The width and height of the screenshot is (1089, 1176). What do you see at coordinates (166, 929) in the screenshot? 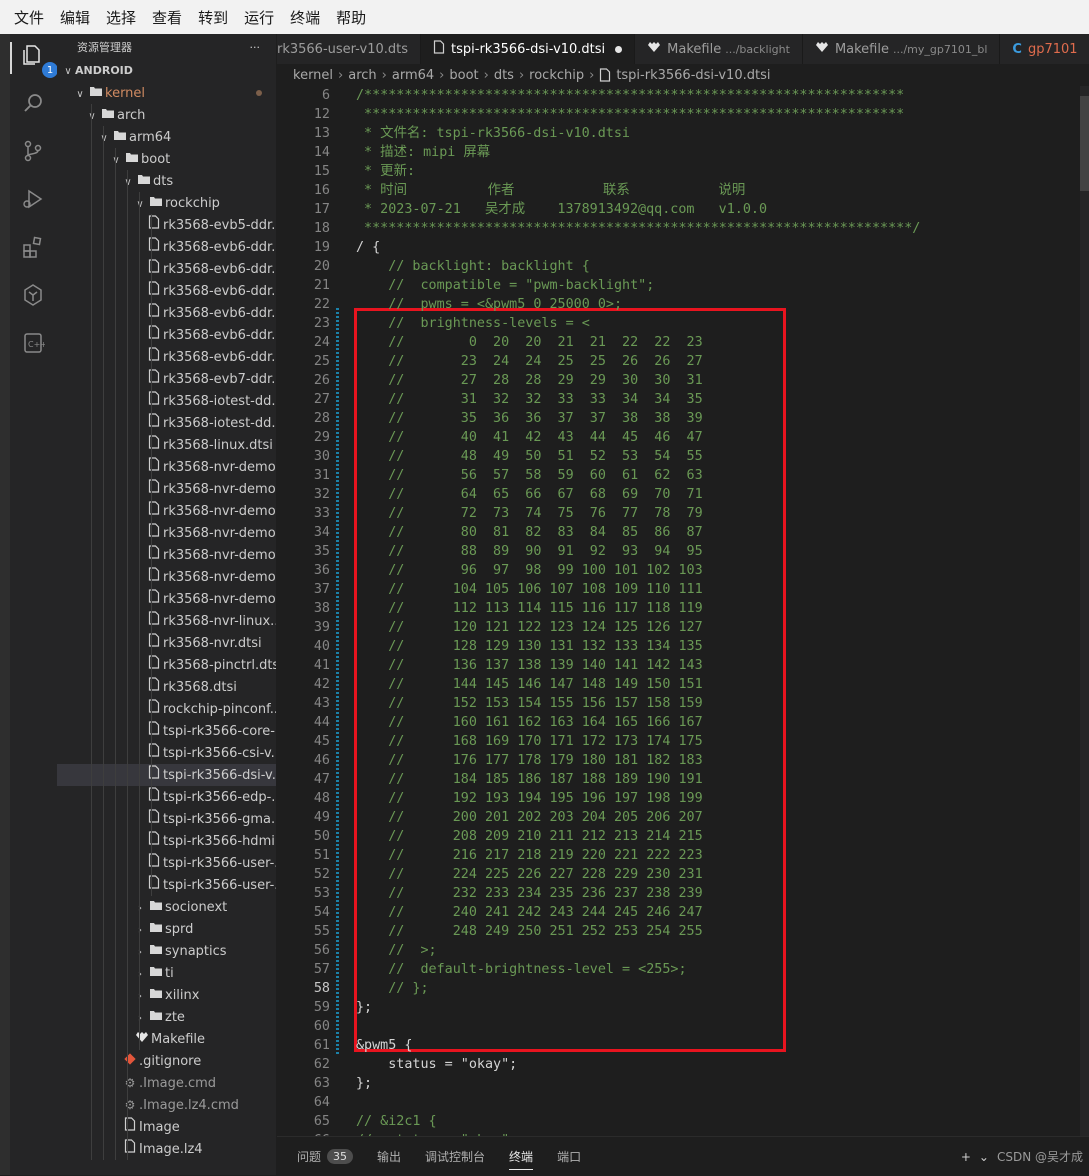
I see `tree-item-folder: › sprd` at bounding box center [166, 929].